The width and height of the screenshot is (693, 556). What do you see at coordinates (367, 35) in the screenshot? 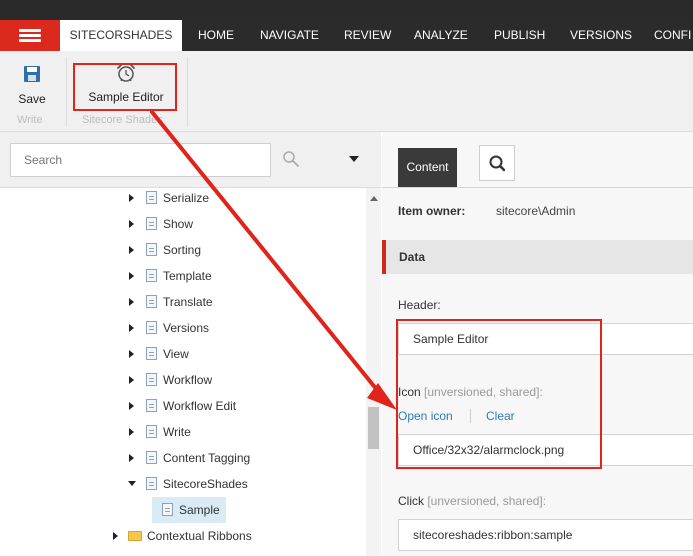
I see `tab-review: REVIEW` at bounding box center [367, 35].